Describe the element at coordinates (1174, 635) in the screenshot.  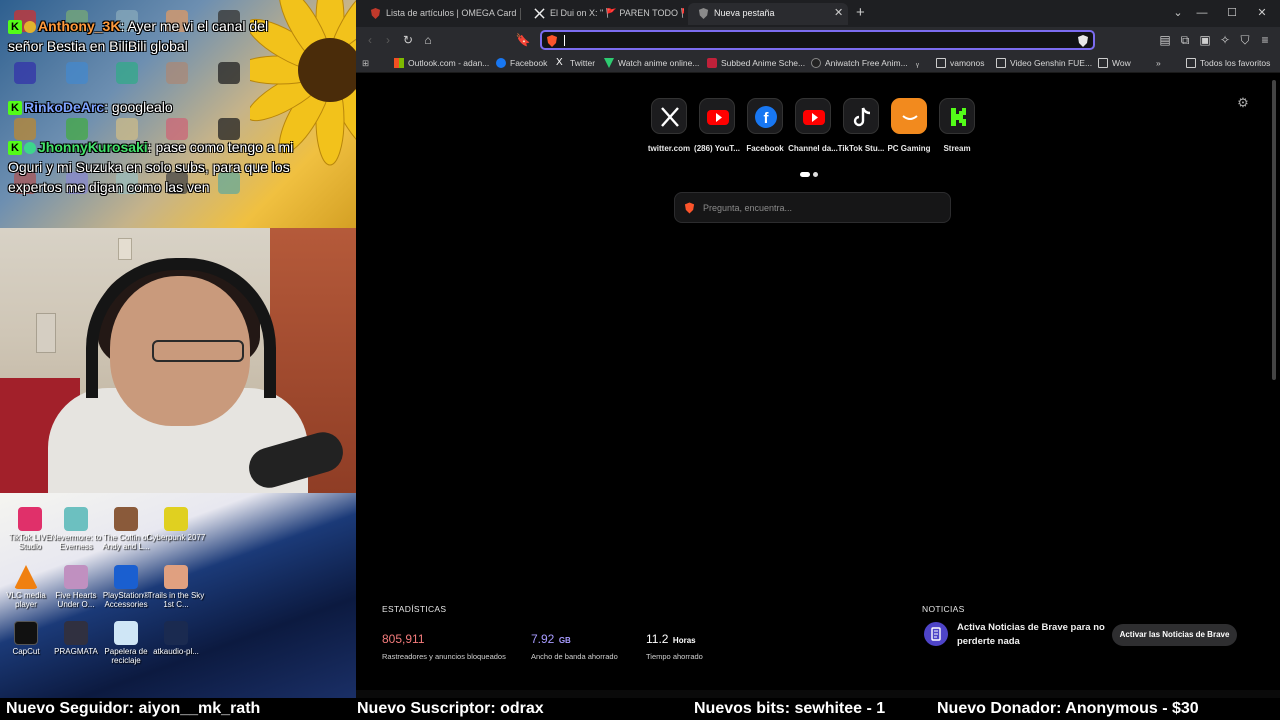
I see `activate-news-button: Activar las Noticias de Brave` at that location.